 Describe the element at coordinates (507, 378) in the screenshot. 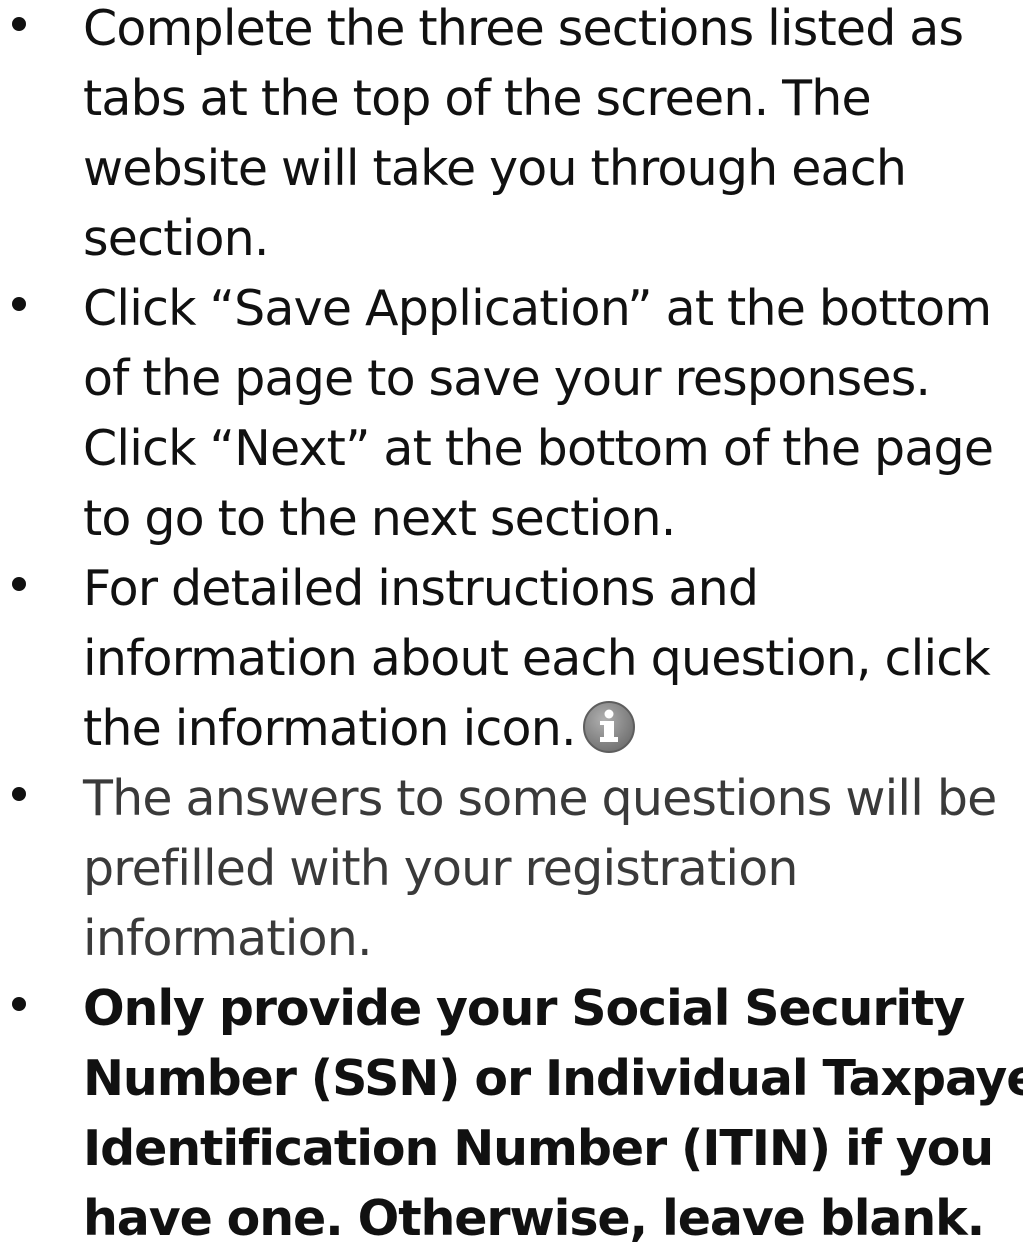

I see `instruction-line: of the page to save your responses.` at that location.